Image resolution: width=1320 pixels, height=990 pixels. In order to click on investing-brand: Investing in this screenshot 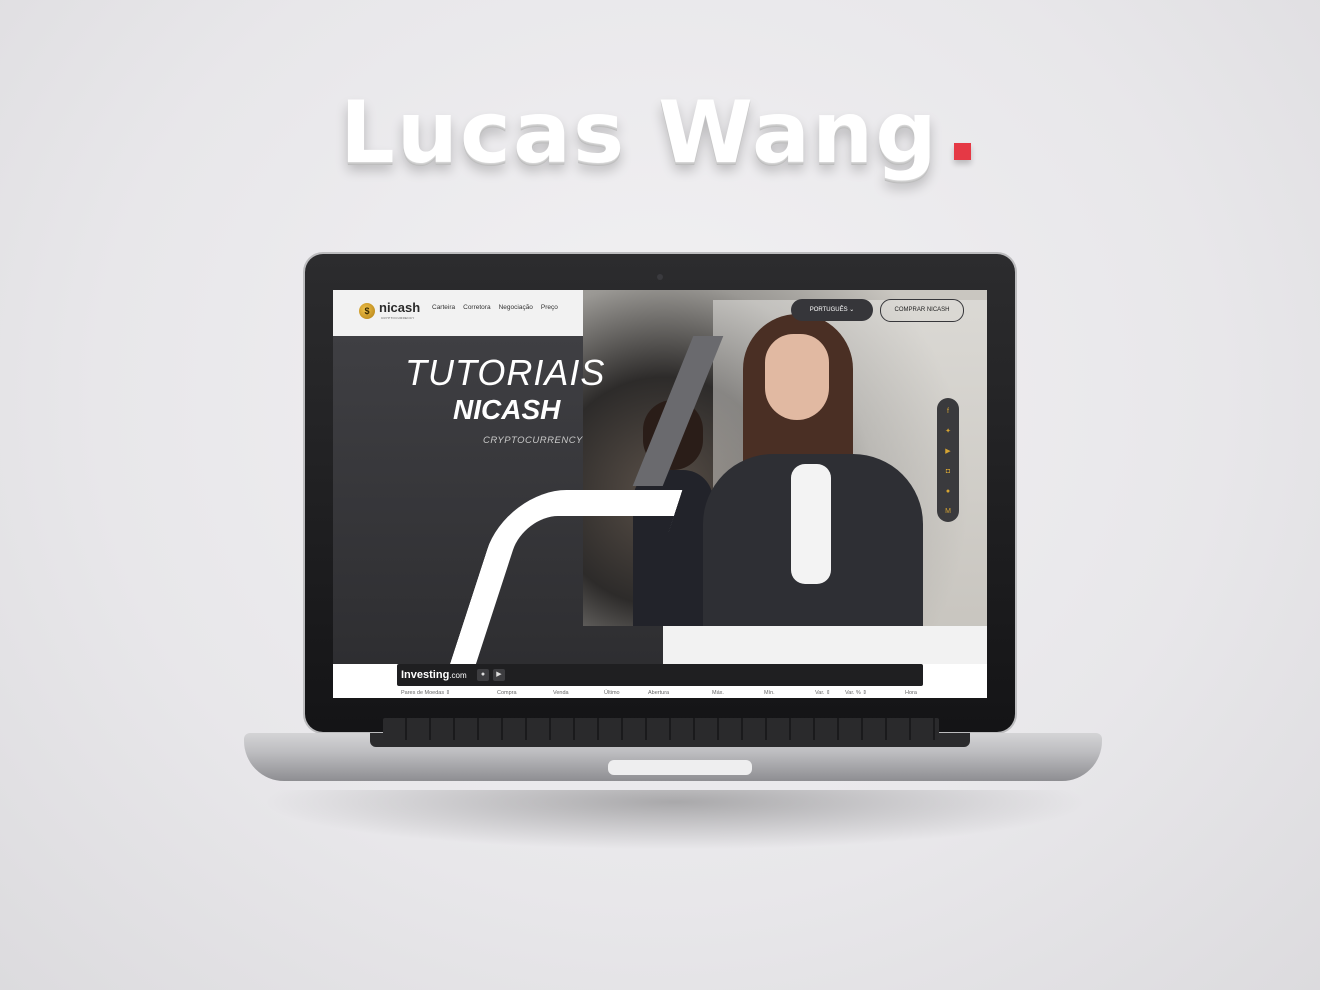, I will do `click(425, 675)`.